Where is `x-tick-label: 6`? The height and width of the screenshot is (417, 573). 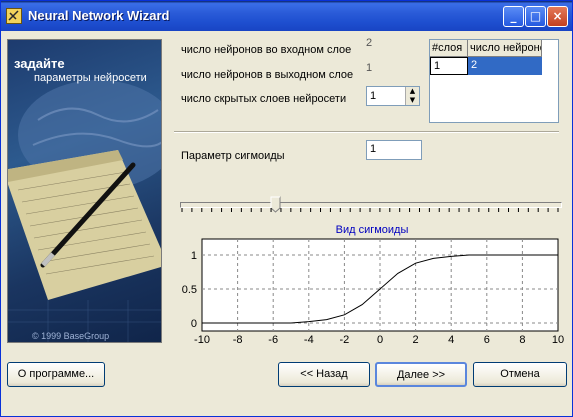
x-tick-label: 6 is located at coordinates (487, 340).